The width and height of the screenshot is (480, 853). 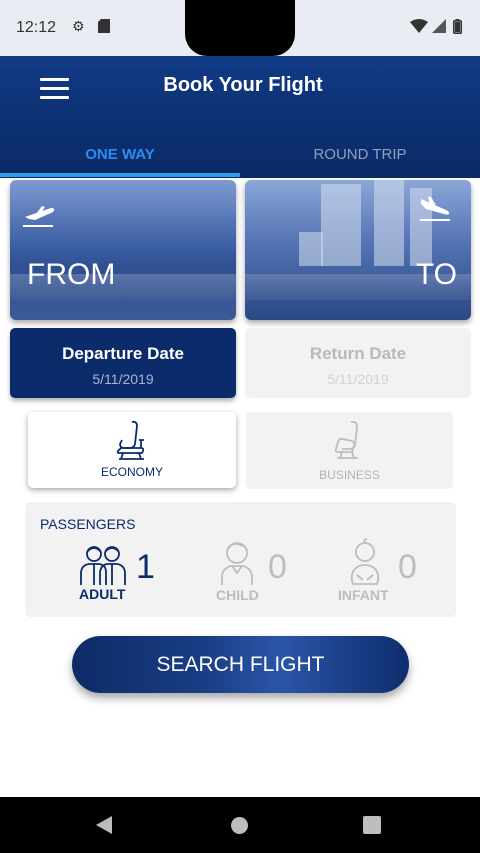 I want to click on search-flight-button: SEARCH FLIGHT, so click(x=240, y=664).